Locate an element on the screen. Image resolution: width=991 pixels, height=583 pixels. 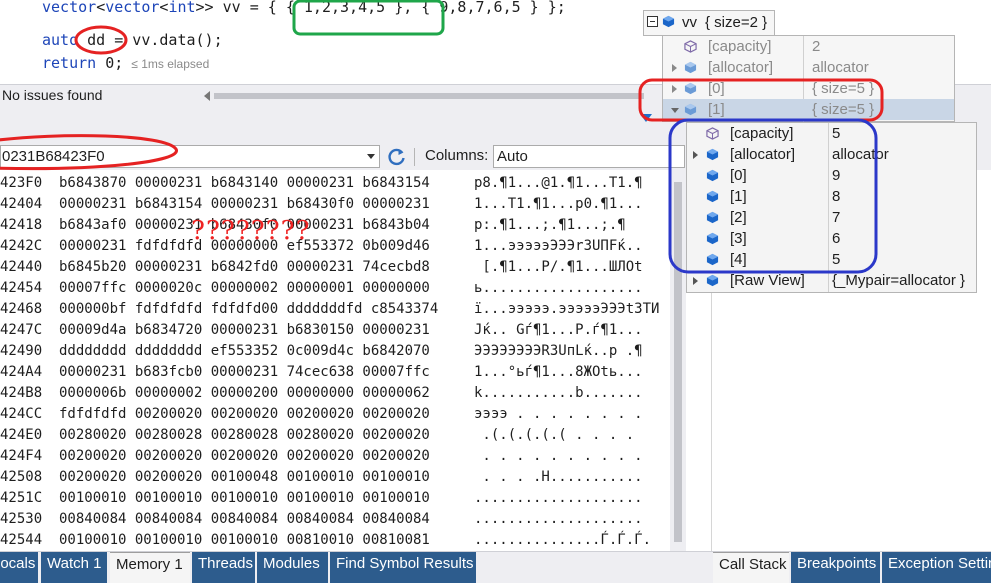
code-keyword: auto is located at coordinates (60, 40).